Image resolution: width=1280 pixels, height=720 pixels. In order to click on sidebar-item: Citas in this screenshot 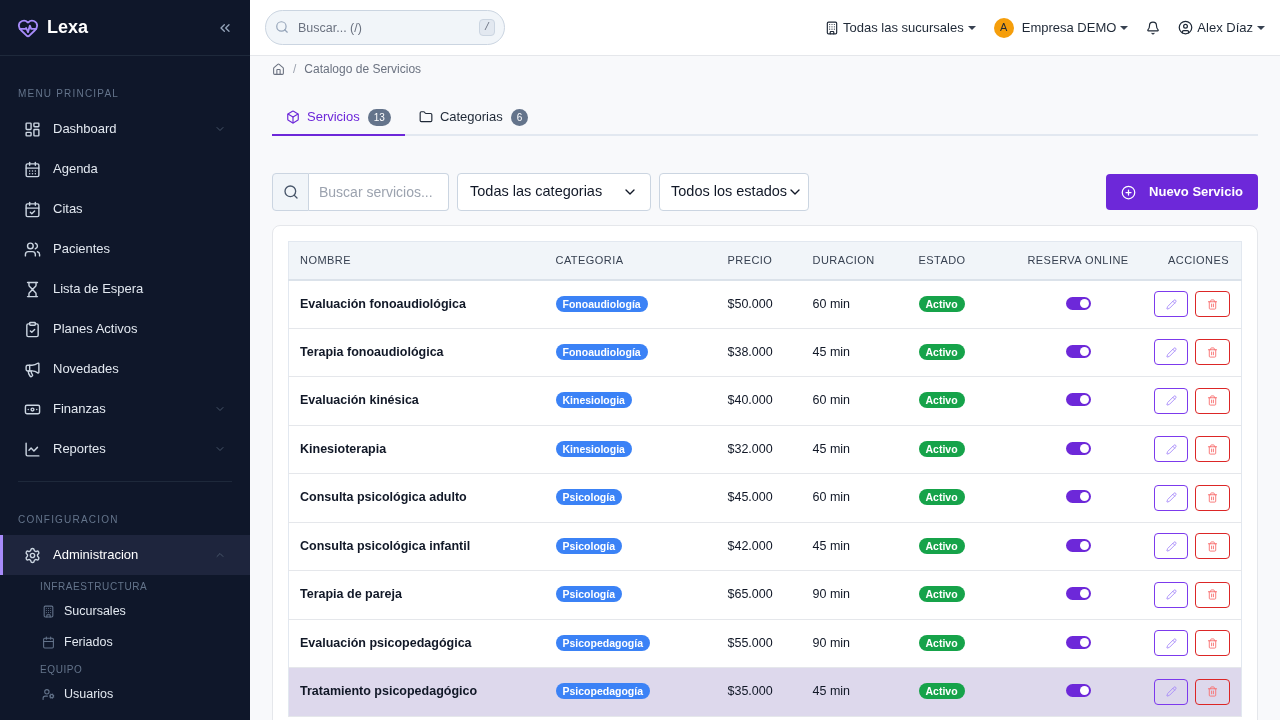, I will do `click(125, 209)`.